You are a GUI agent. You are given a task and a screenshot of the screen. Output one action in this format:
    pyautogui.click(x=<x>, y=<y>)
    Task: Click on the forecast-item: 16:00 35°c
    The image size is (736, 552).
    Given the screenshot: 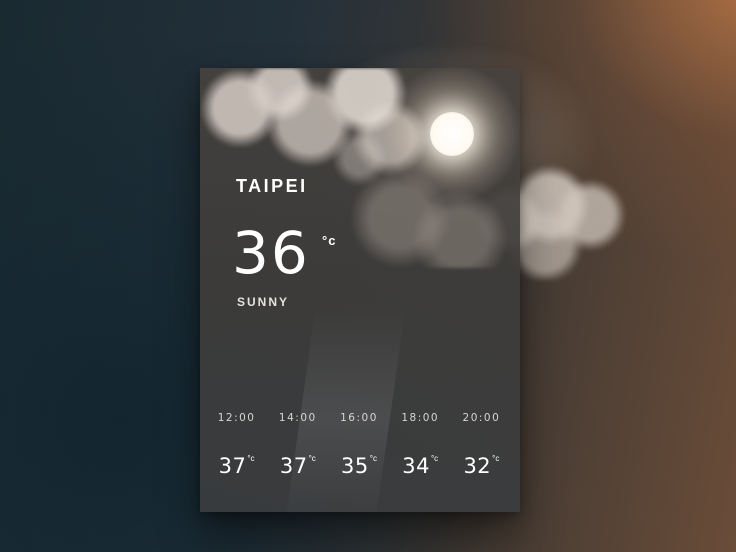 What is the action you would take?
    pyautogui.click(x=358, y=452)
    